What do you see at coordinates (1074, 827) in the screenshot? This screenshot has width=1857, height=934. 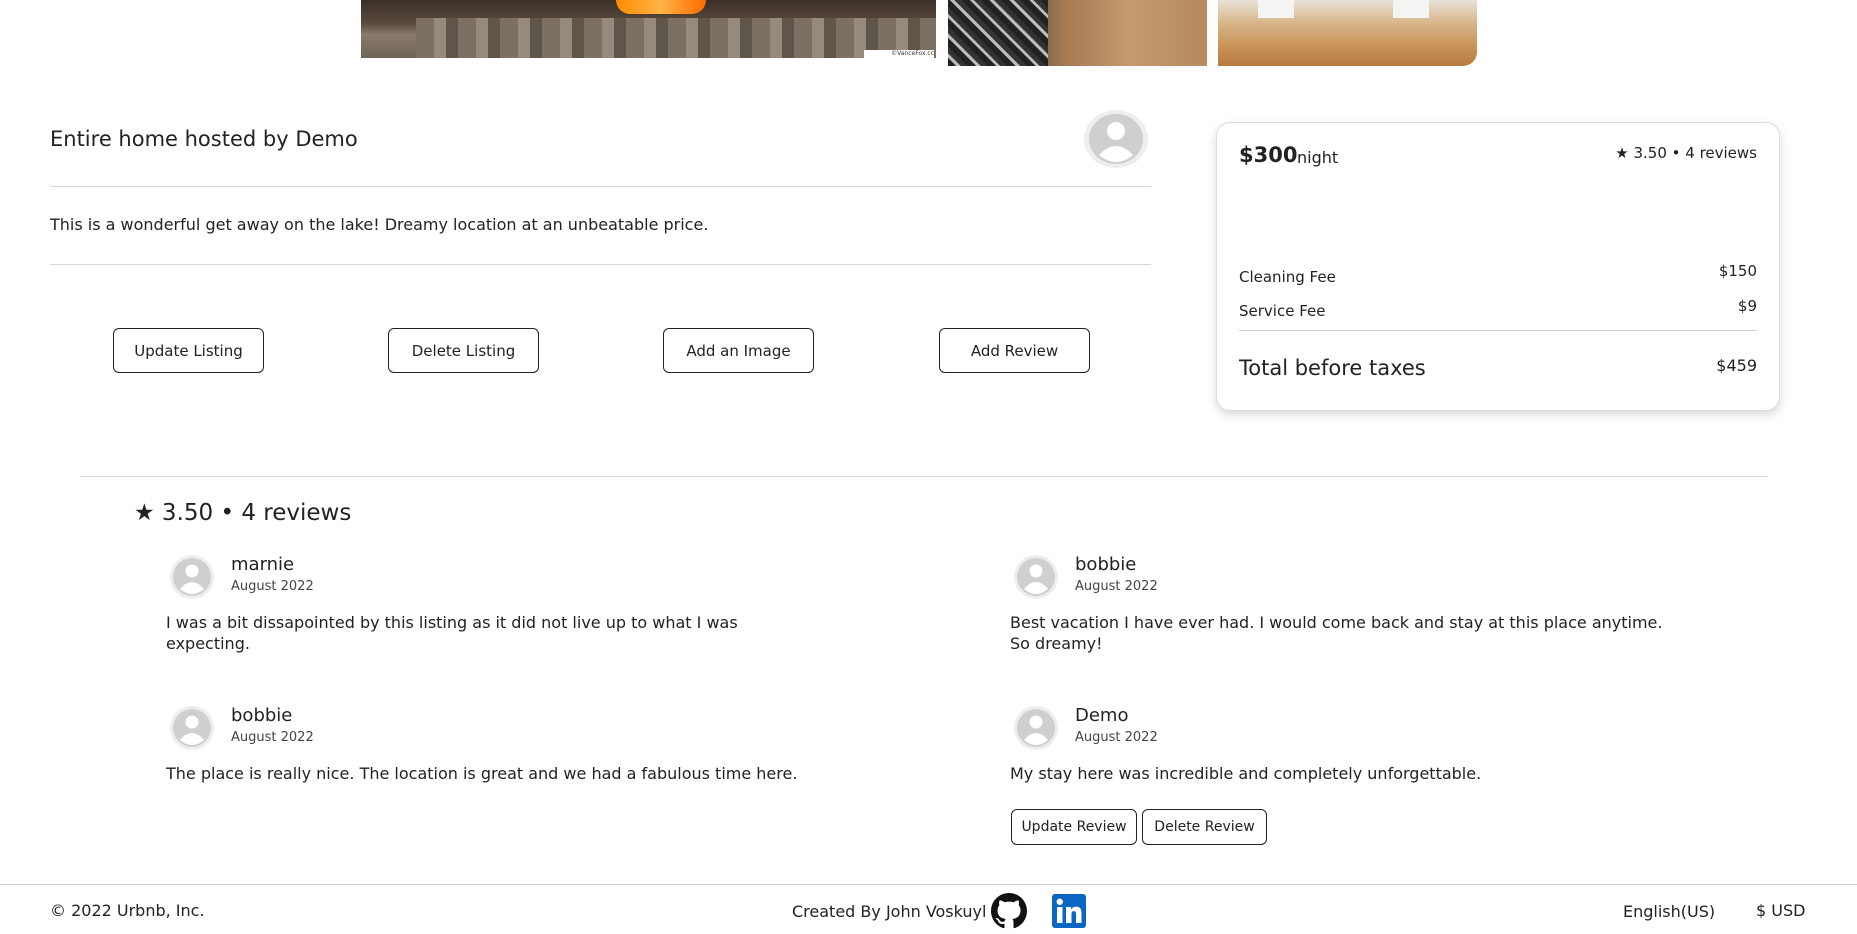 I see `update-review-button: Update Review` at bounding box center [1074, 827].